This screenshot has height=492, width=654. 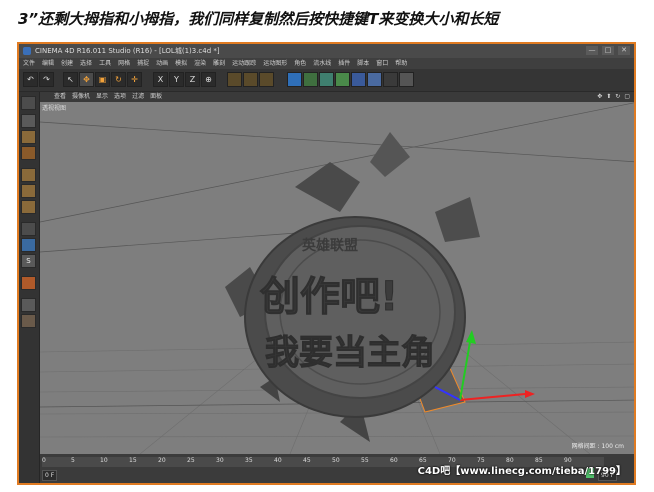 What do you see at coordinates (521, 471) in the screenshot?
I see `watermark: C4D吧【www.linecg.com/tieba/1799】` at bounding box center [521, 471].